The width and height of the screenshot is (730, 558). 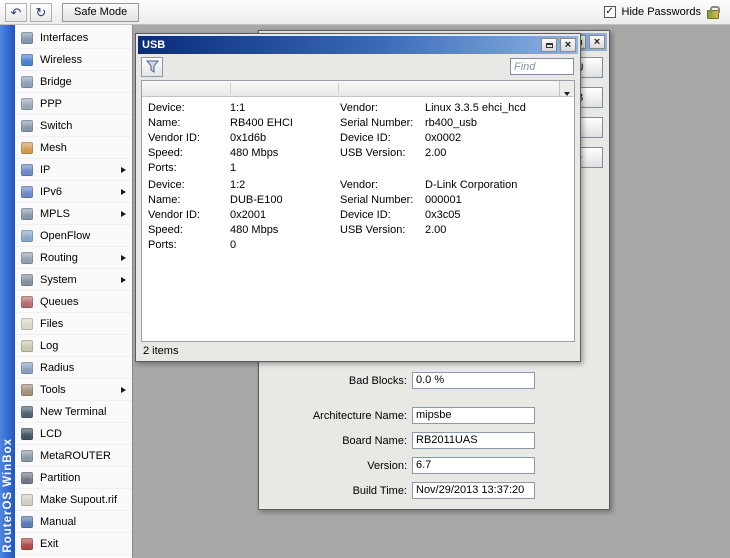 What do you see at coordinates (73, 390) in the screenshot?
I see `sidebar-item: Tools` at bounding box center [73, 390].